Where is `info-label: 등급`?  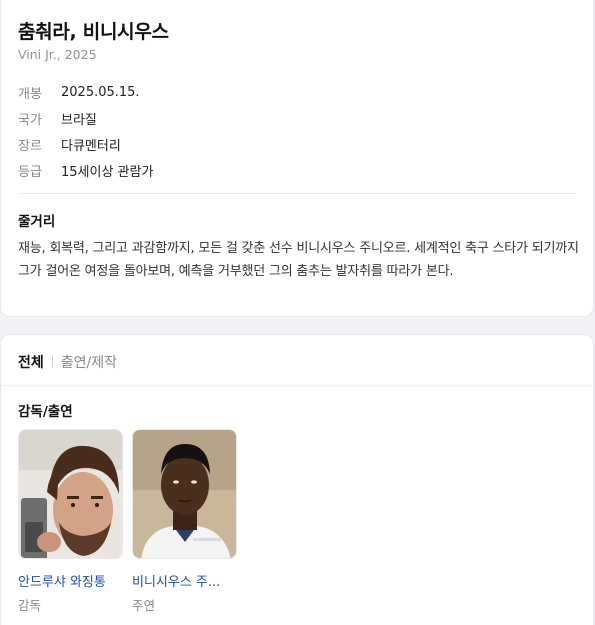 info-label: 등급 is located at coordinates (30, 172).